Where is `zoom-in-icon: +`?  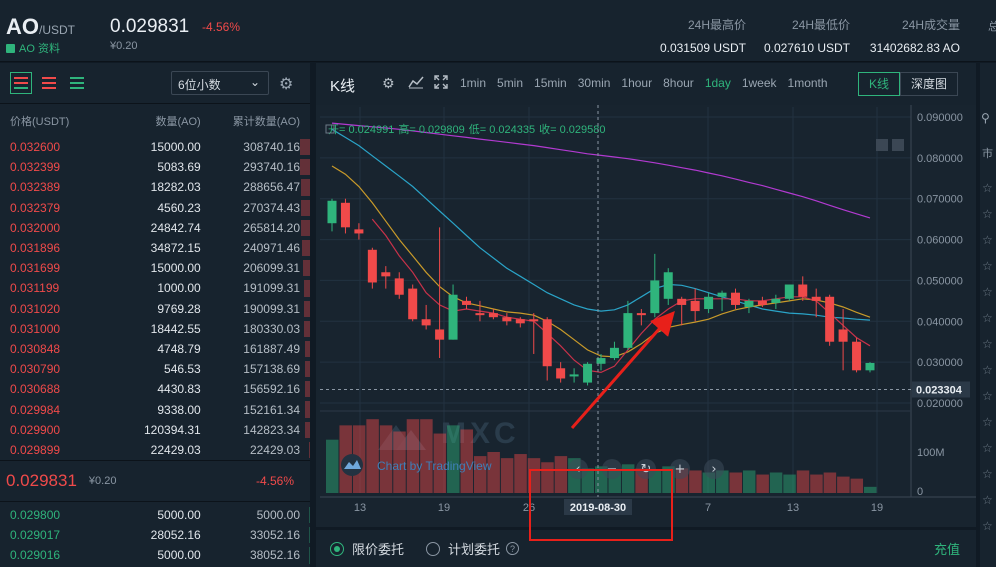 zoom-in-icon: + is located at coordinates (680, 469).